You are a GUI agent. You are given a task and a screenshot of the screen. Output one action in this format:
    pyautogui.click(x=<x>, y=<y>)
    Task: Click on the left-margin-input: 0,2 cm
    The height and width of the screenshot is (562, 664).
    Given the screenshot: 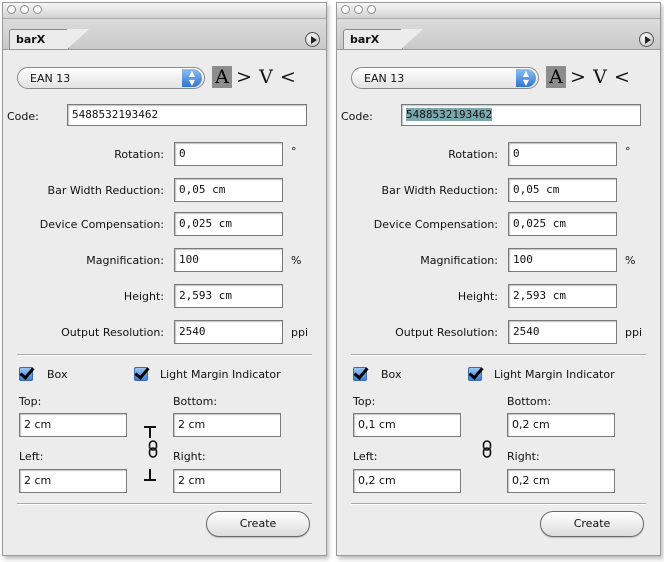 What is the action you would take?
    pyautogui.click(x=407, y=481)
    